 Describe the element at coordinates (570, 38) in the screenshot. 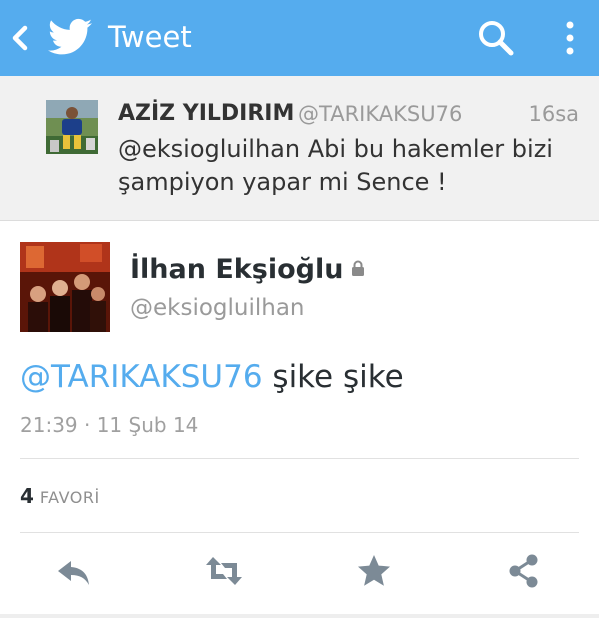

I see `overflow-menu-icon` at that location.